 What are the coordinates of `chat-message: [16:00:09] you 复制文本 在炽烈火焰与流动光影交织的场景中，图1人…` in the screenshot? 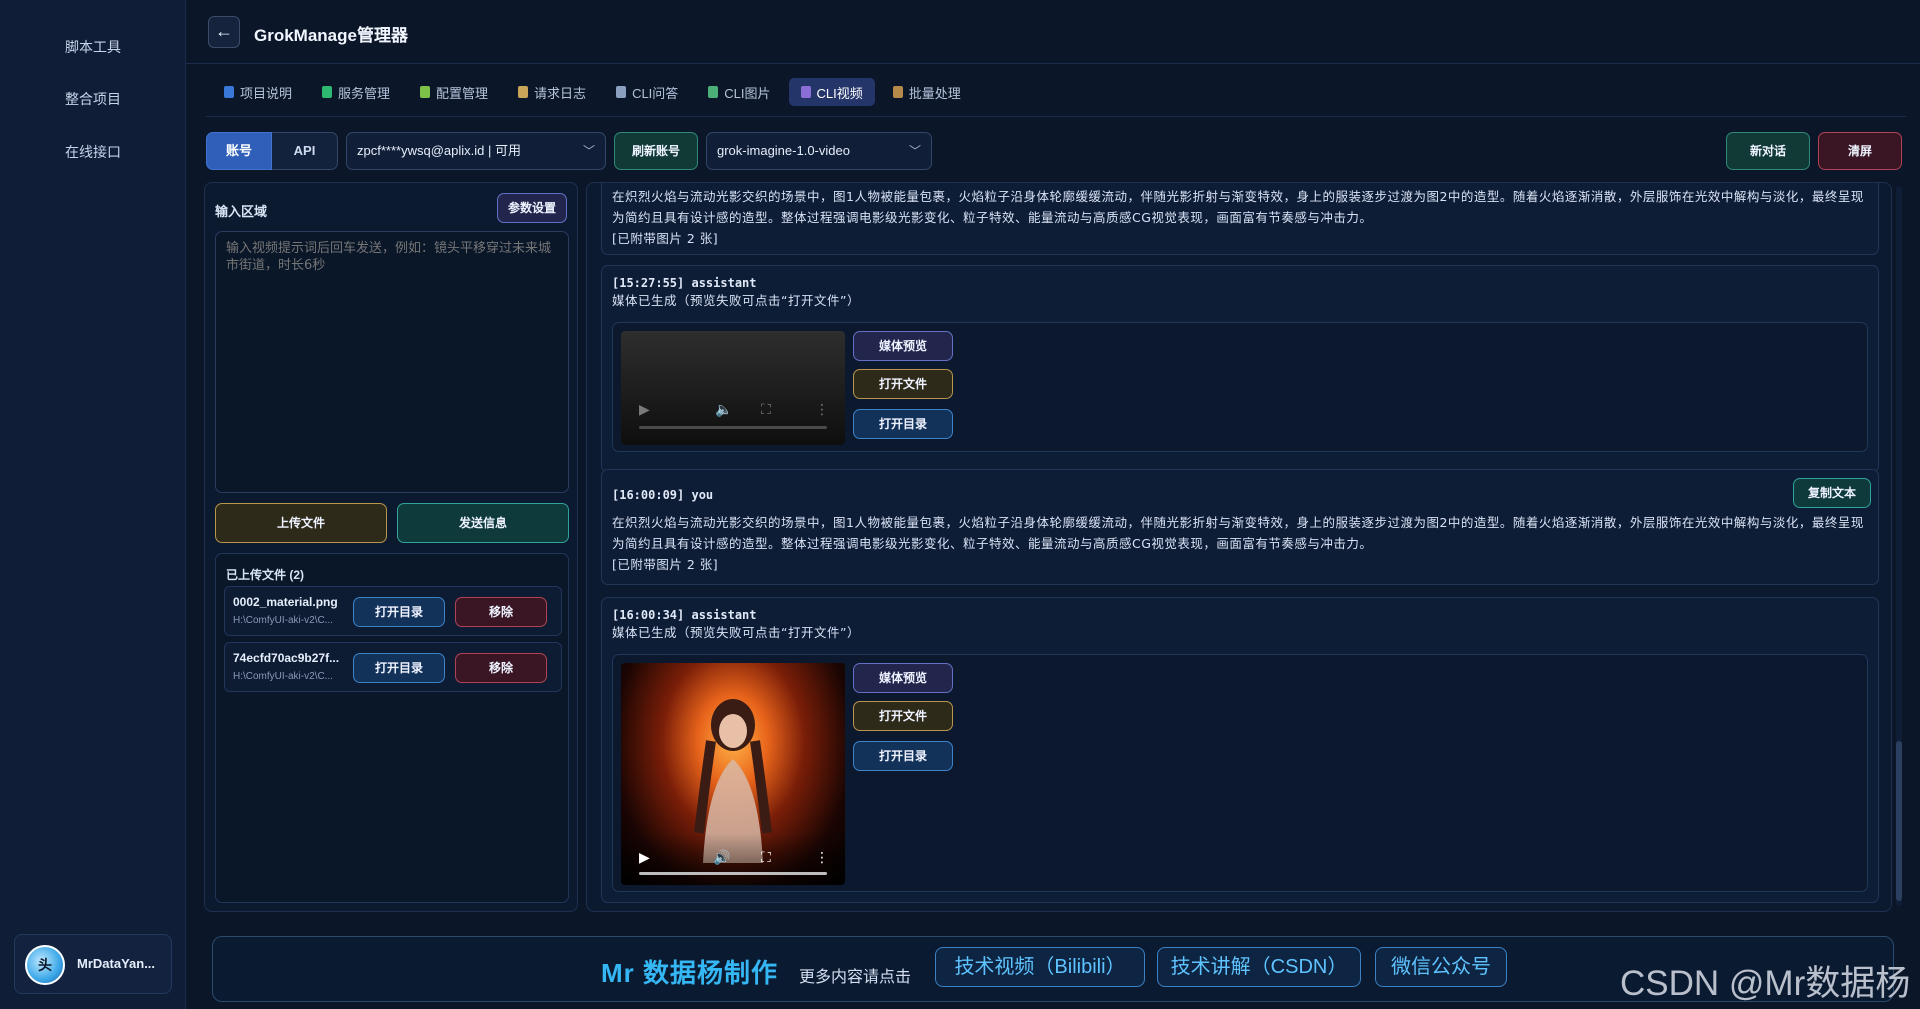 It's located at (1240, 527).